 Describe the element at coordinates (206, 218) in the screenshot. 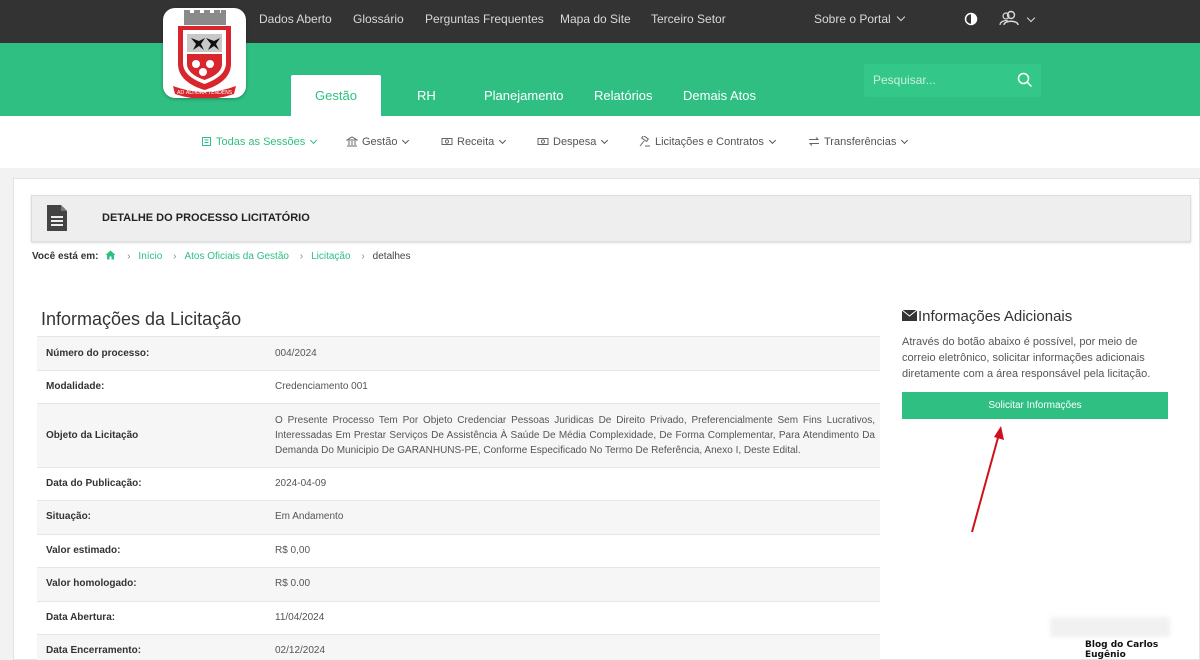

I see `page-title: DETALHE DO PROCESSO LICITATÓRIO` at that location.